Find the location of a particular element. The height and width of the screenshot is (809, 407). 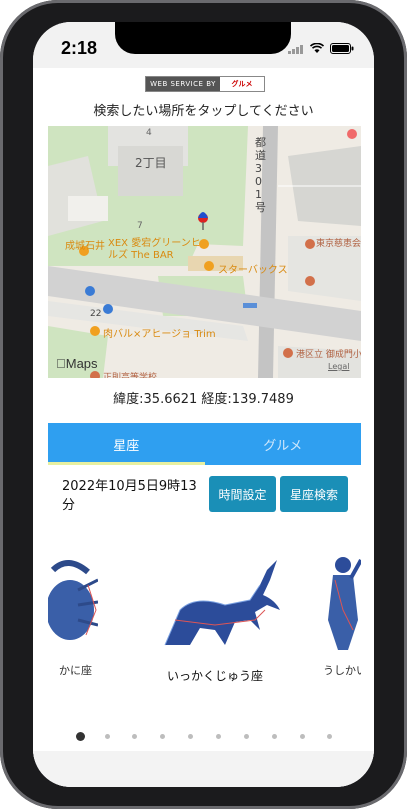

web-service-banner: WEB SERVICE BY グルメ is located at coordinates (205, 84).